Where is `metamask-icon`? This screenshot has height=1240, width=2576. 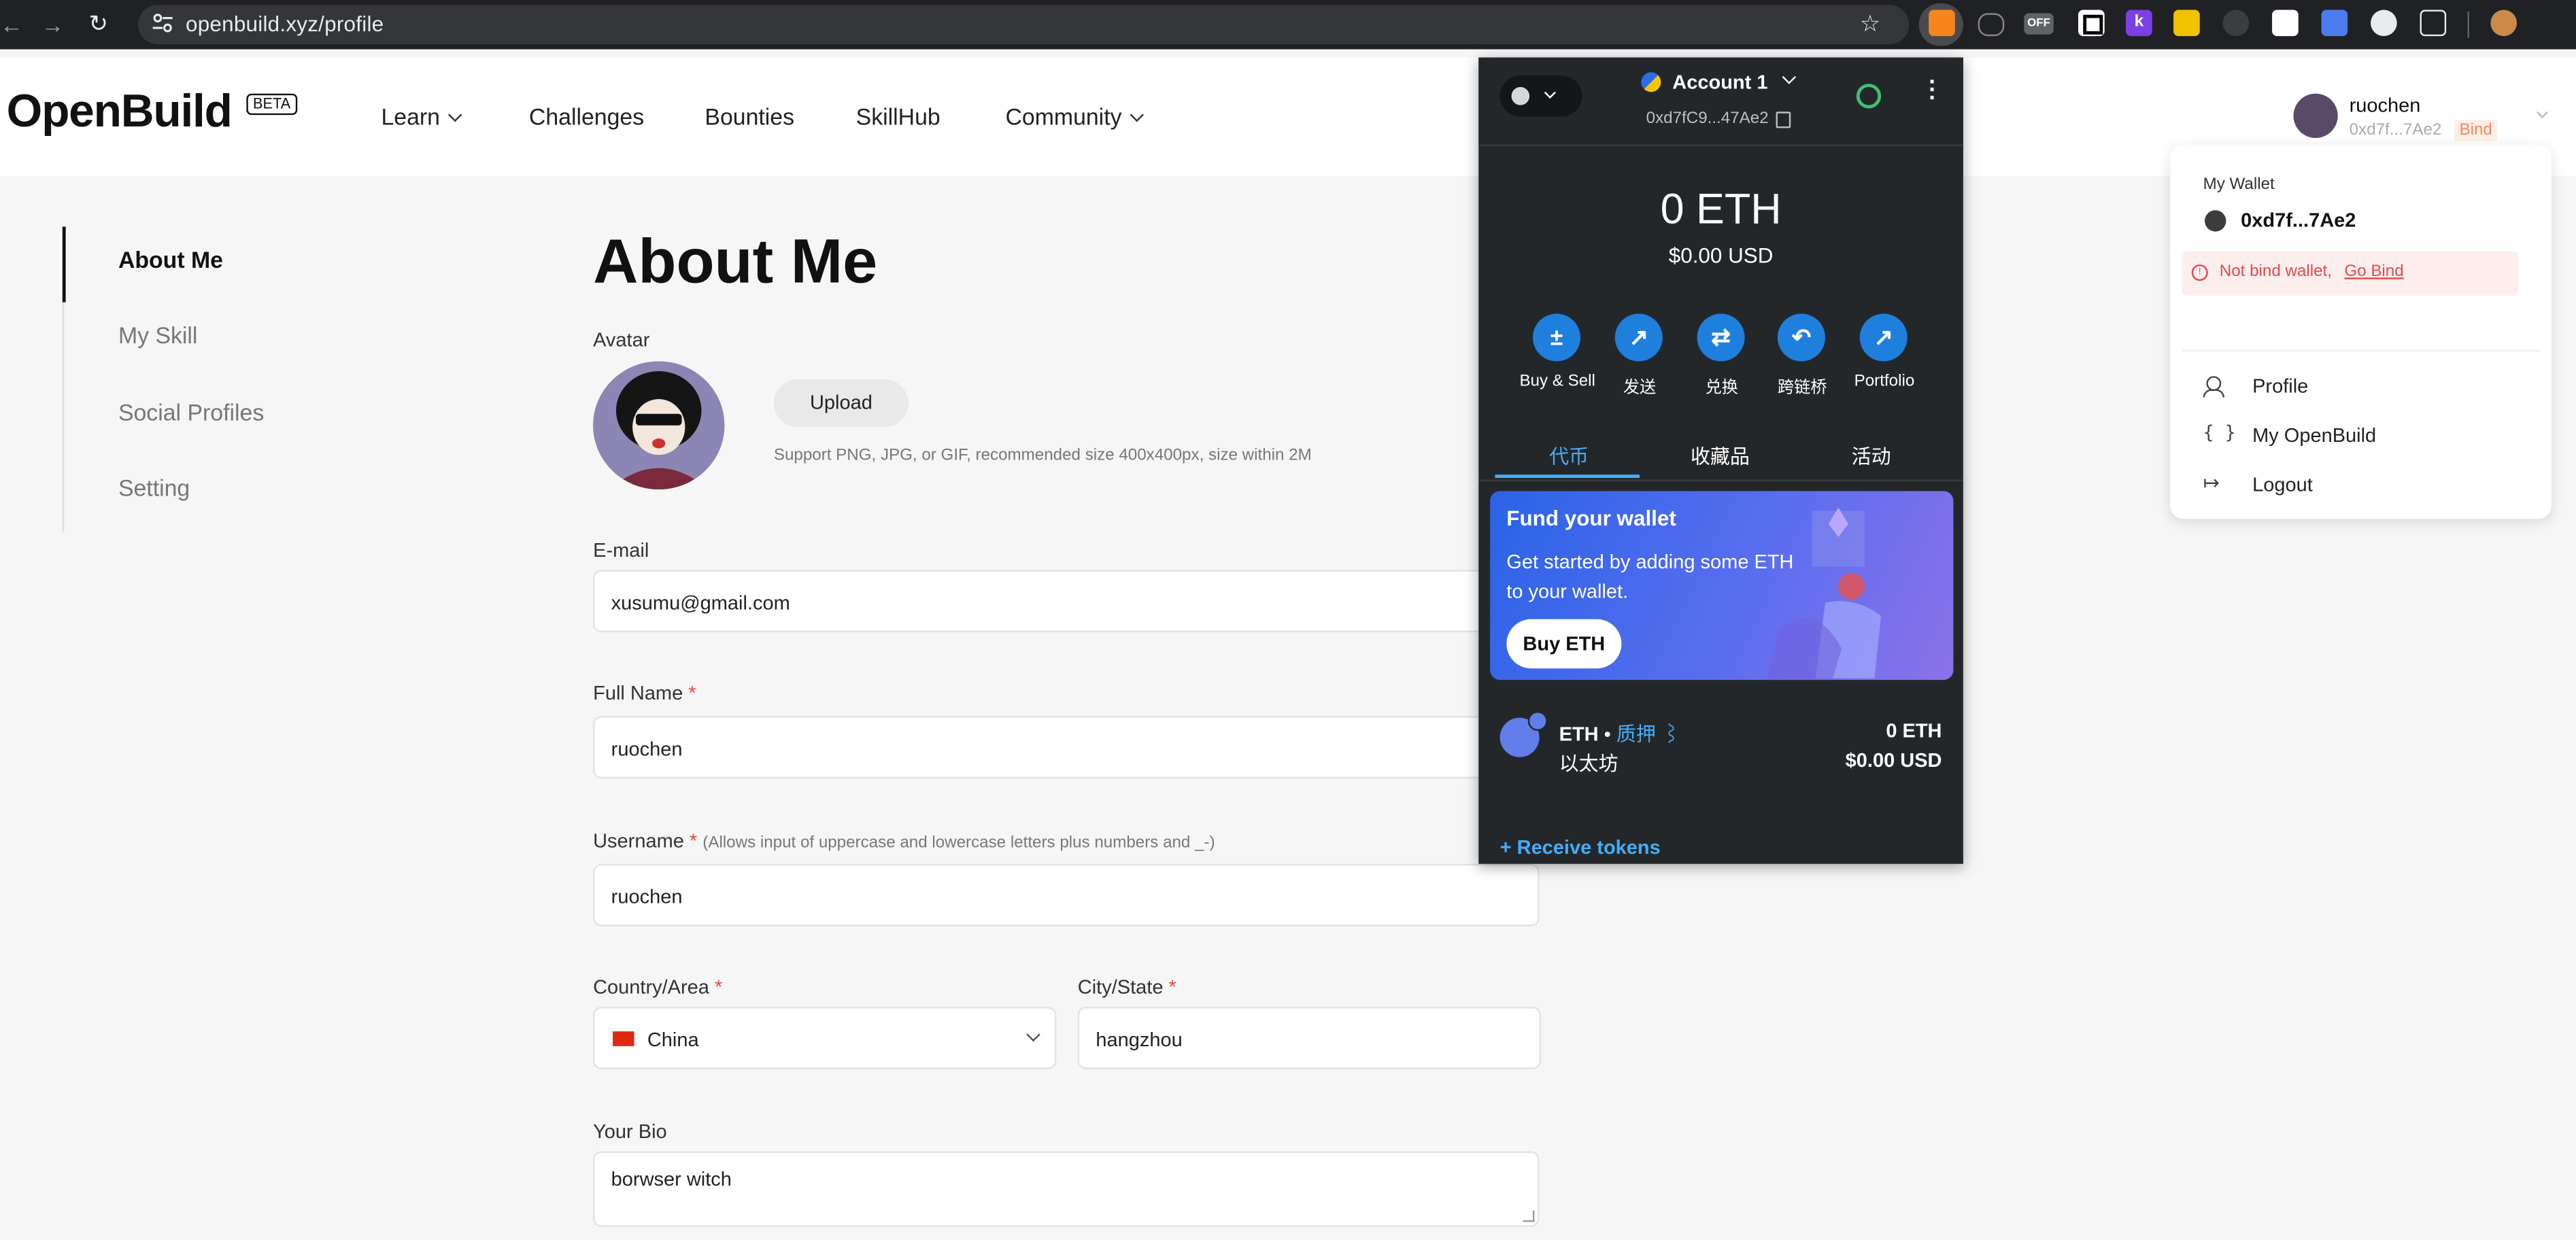
metamask-icon is located at coordinates (1942, 23).